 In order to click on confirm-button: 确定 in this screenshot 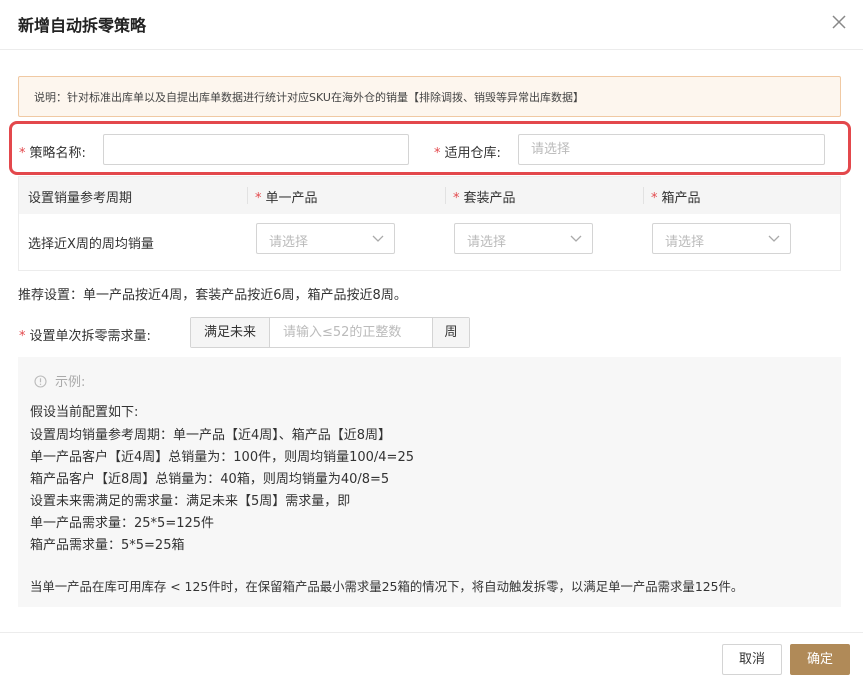, I will do `click(820, 659)`.